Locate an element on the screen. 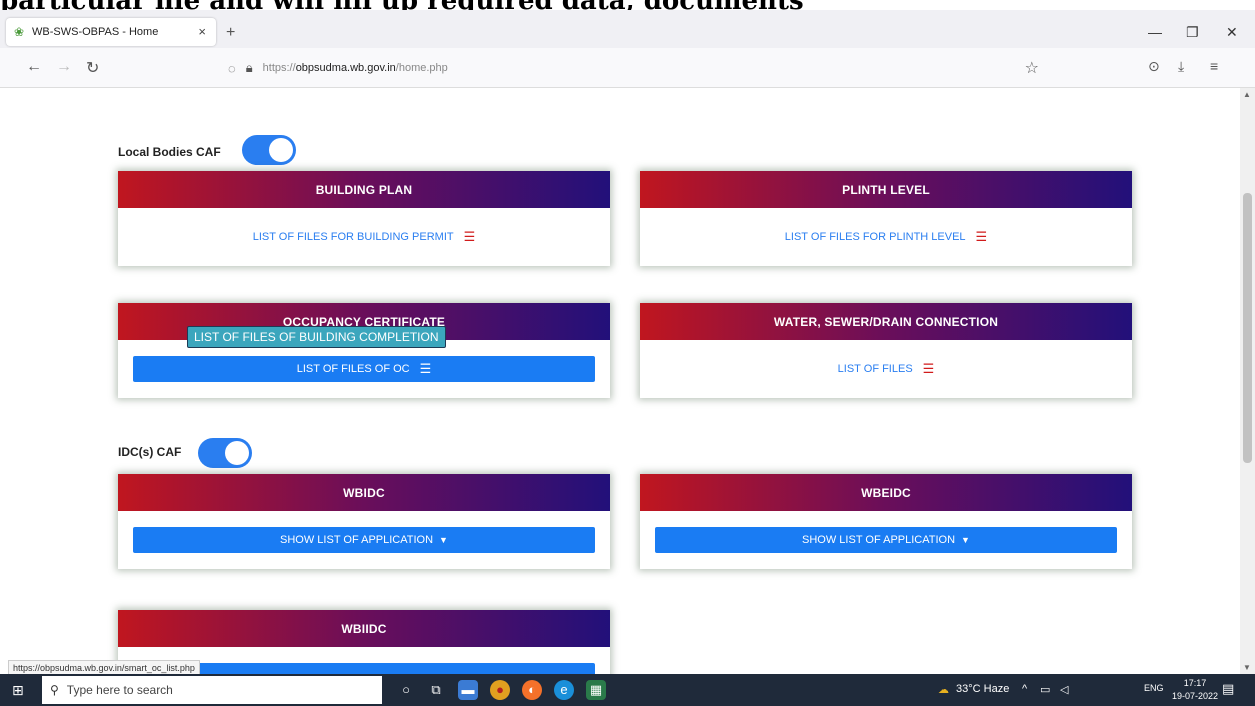 The image size is (1255, 706). card-title: WBIDC is located at coordinates (364, 492).